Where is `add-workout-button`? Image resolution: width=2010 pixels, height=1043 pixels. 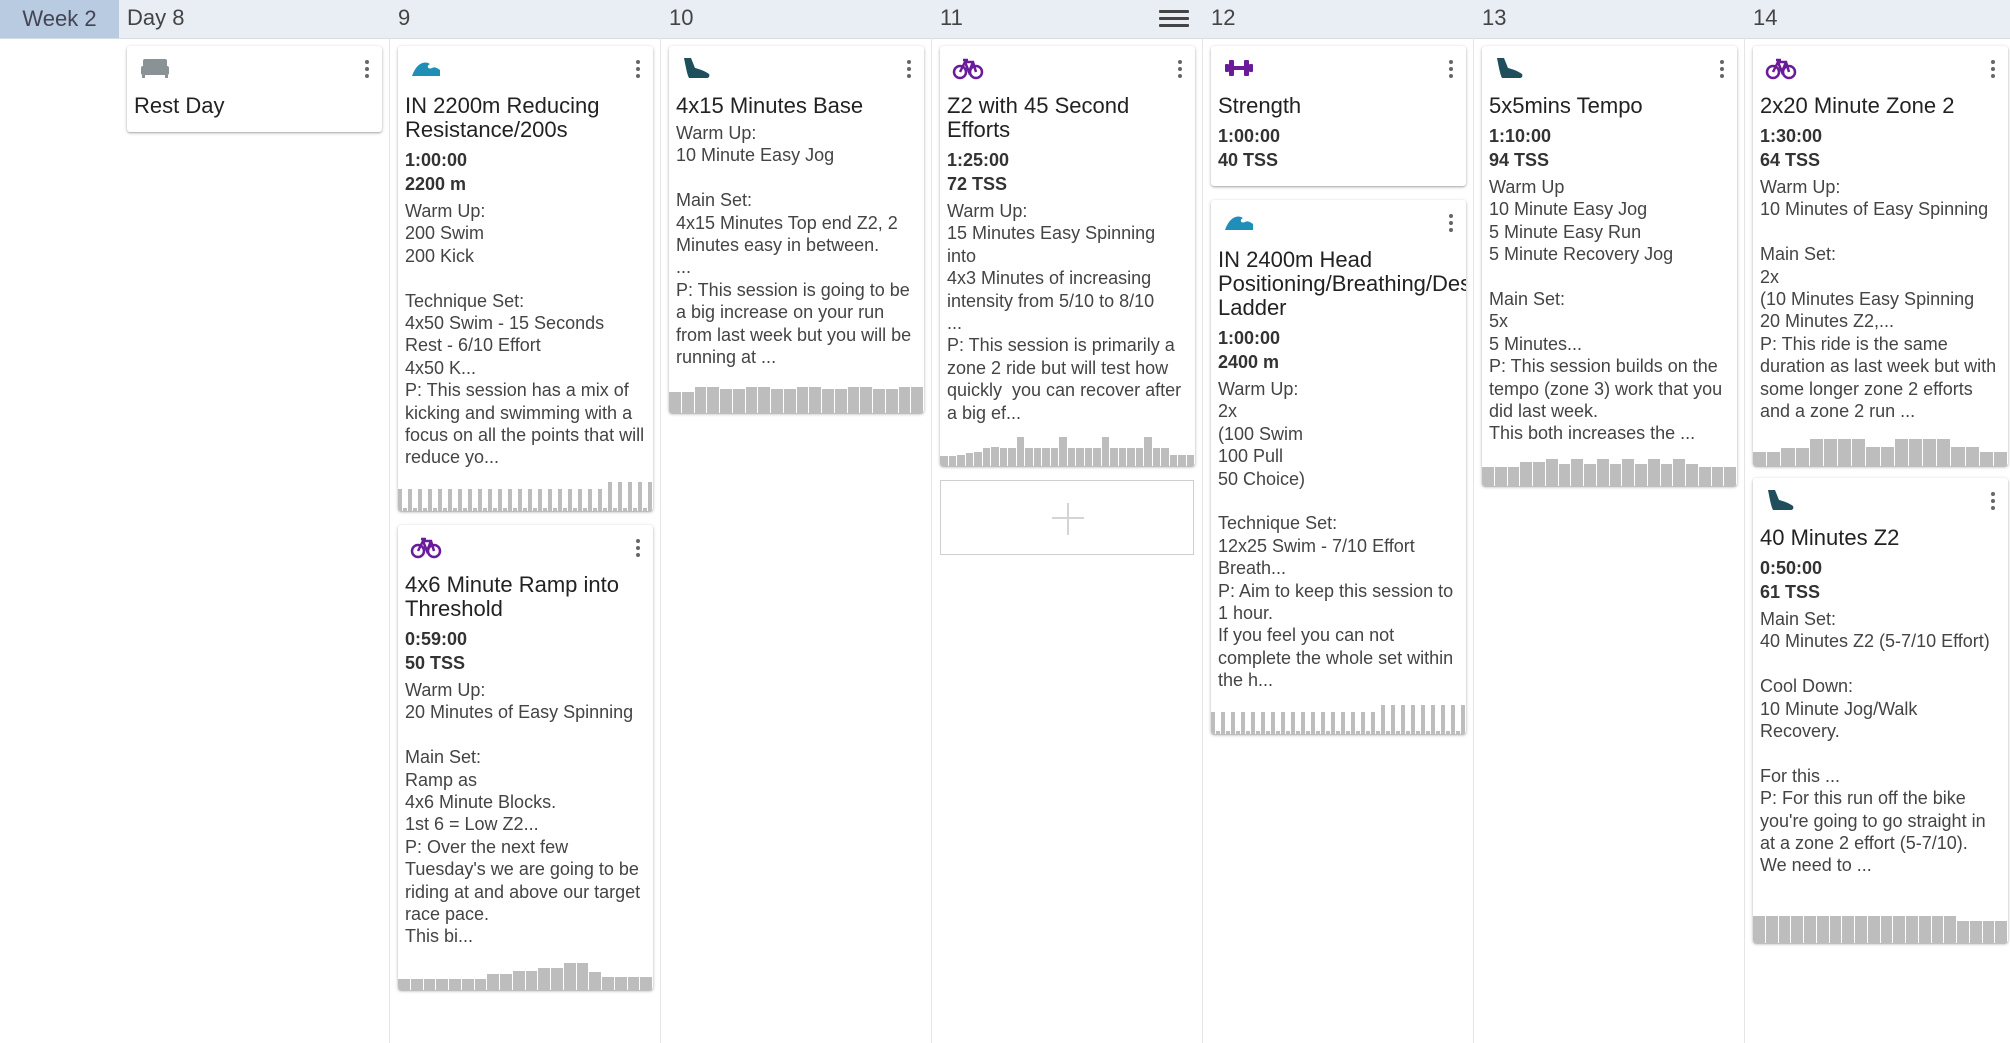 add-workout-button is located at coordinates (1067, 517).